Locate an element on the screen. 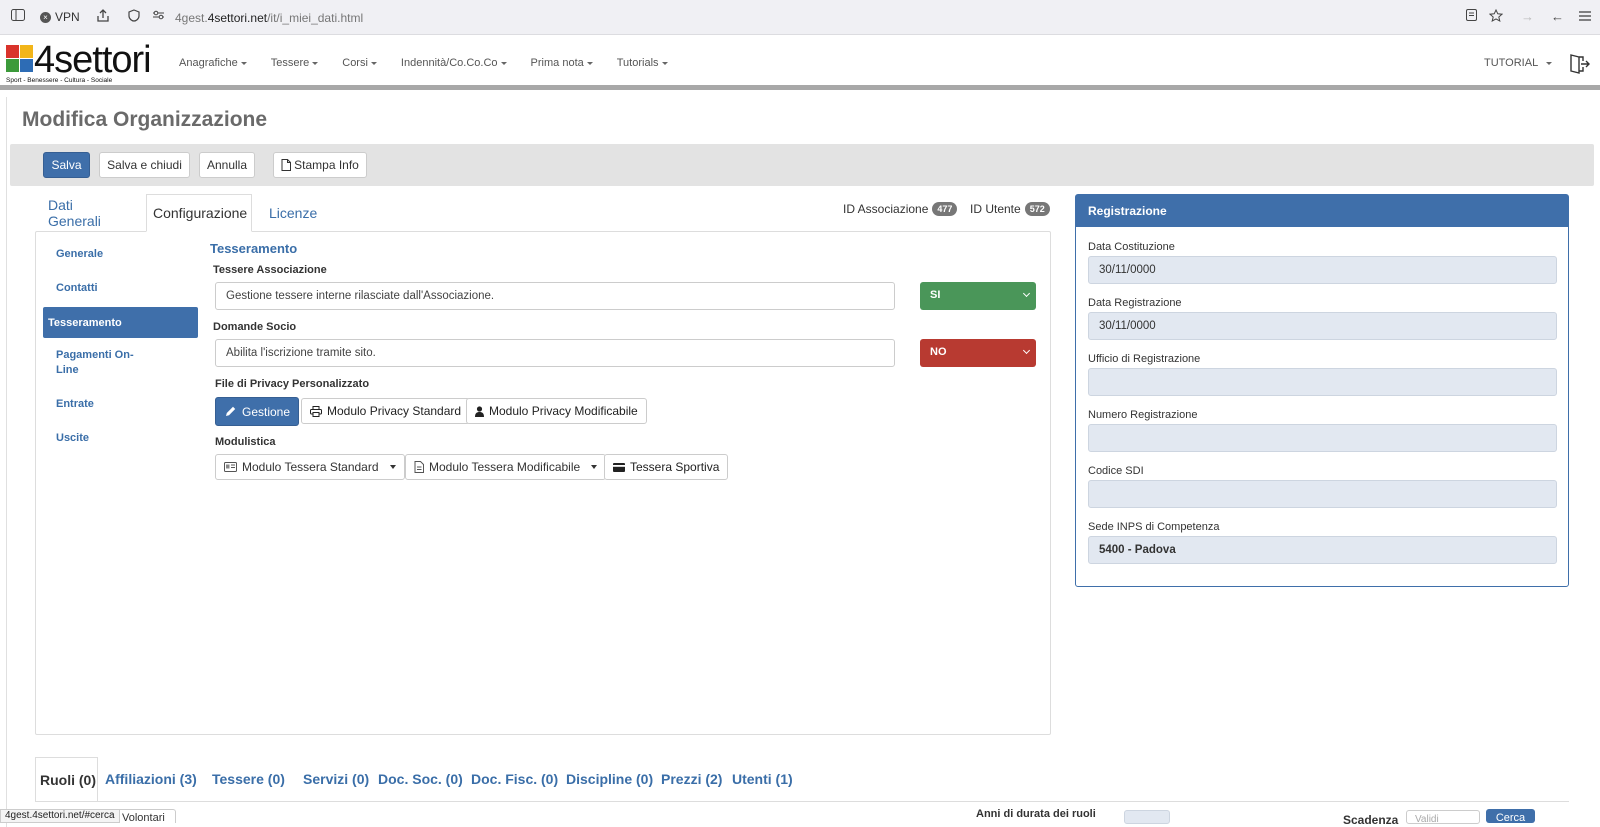  pdf-file-icon is located at coordinates (286, 165).